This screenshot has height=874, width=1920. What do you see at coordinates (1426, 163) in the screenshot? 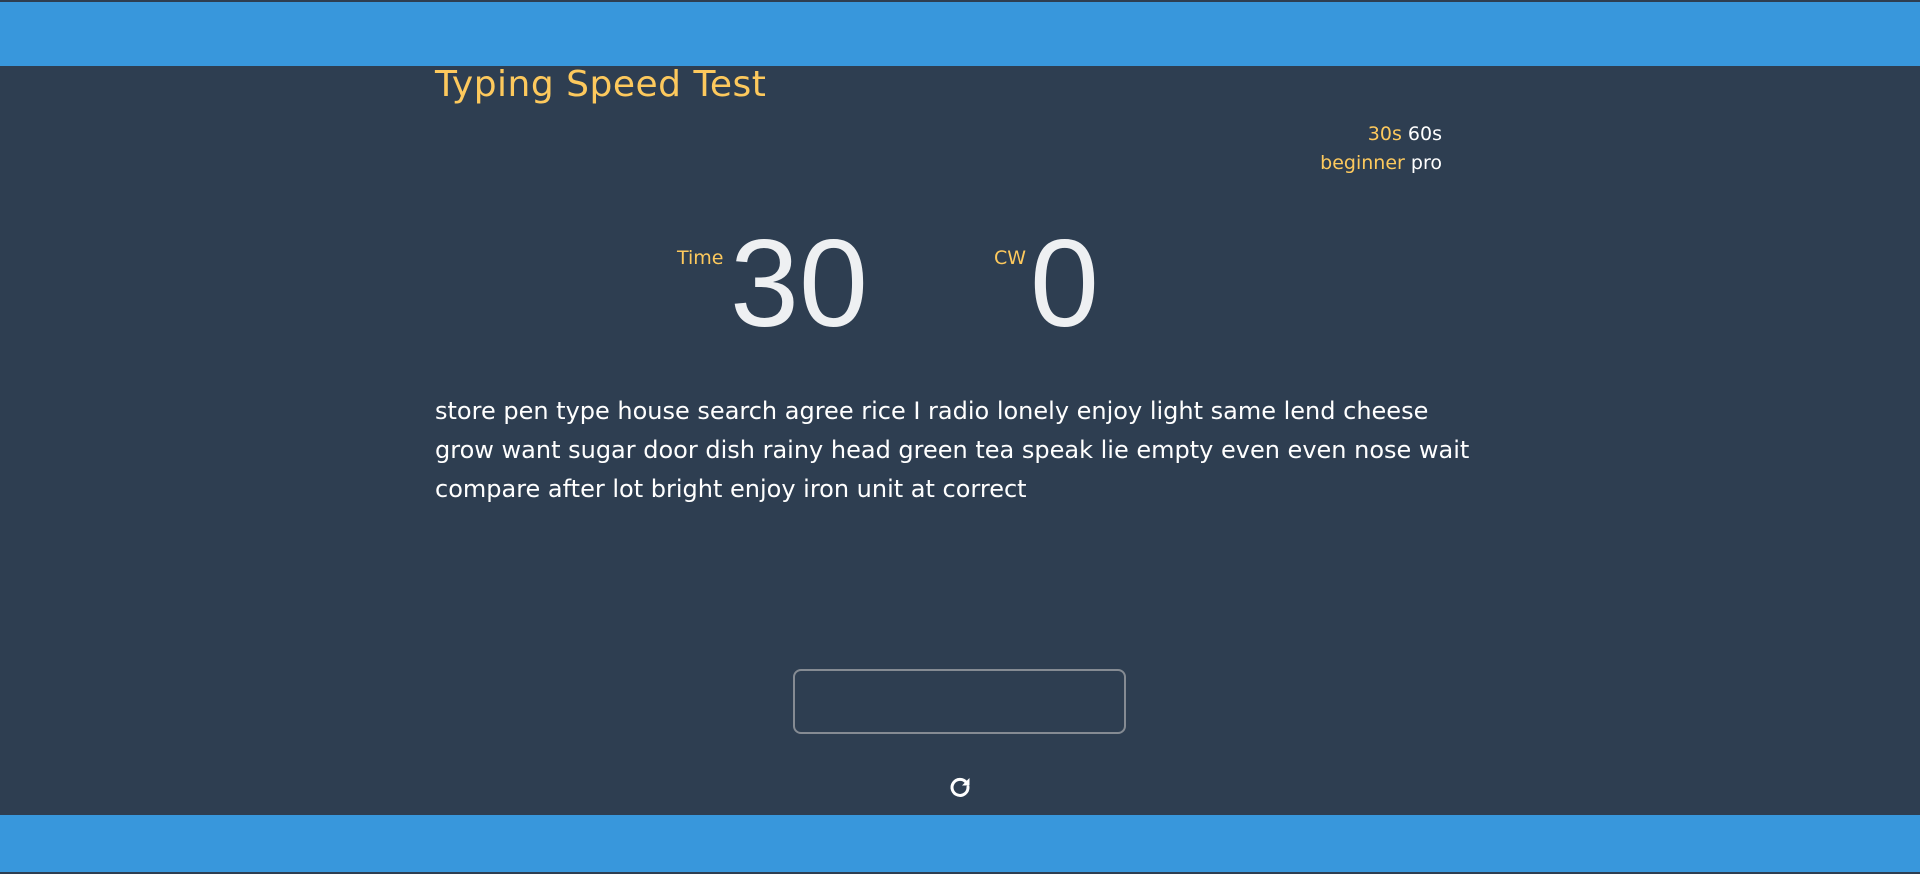
I see `level-option-pro: pro` at bounding box center [1426, 163].